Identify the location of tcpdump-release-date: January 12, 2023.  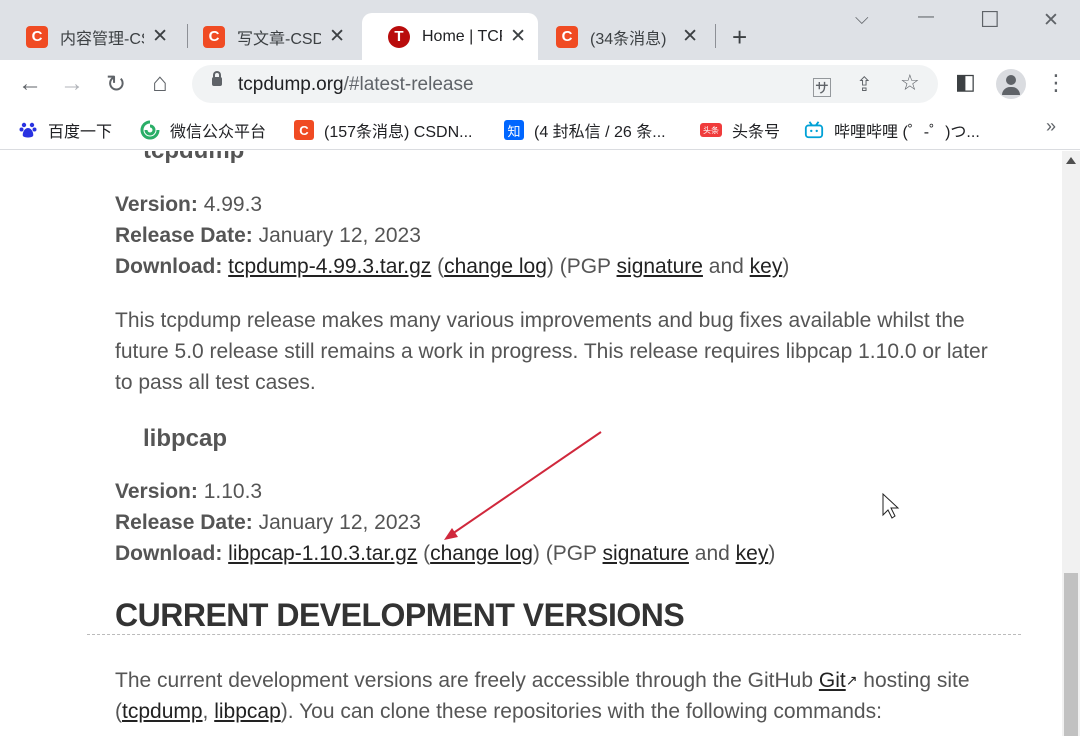
(339, 235).